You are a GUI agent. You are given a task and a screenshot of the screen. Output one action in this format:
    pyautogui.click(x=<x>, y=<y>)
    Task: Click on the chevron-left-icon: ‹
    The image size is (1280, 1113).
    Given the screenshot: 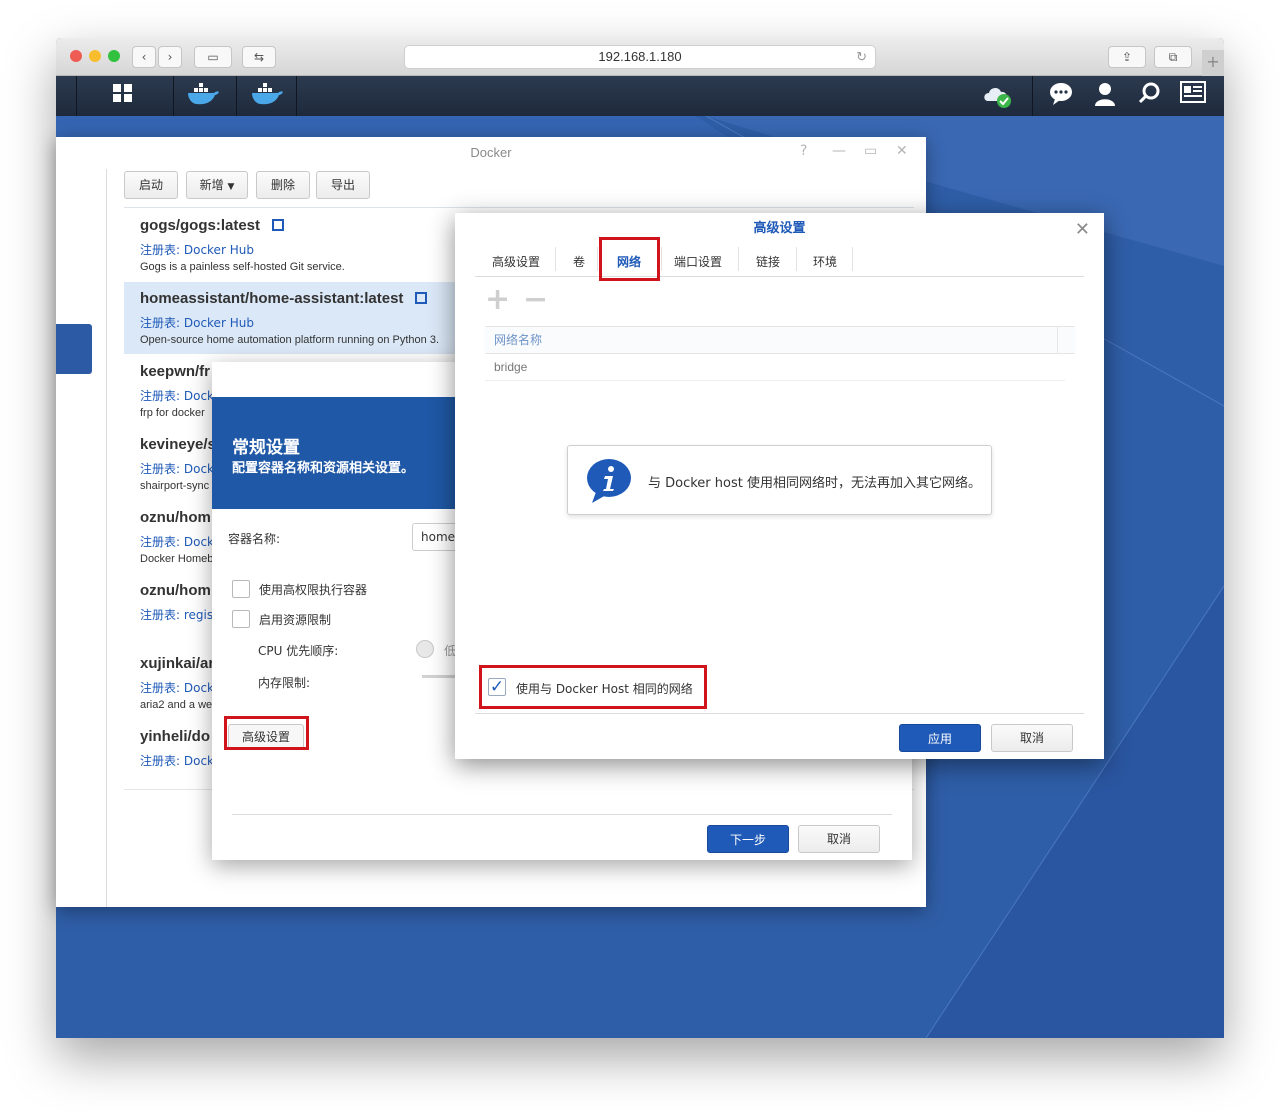 What is the action you would take?
    pyautogui.click(x=144, y=57)
    